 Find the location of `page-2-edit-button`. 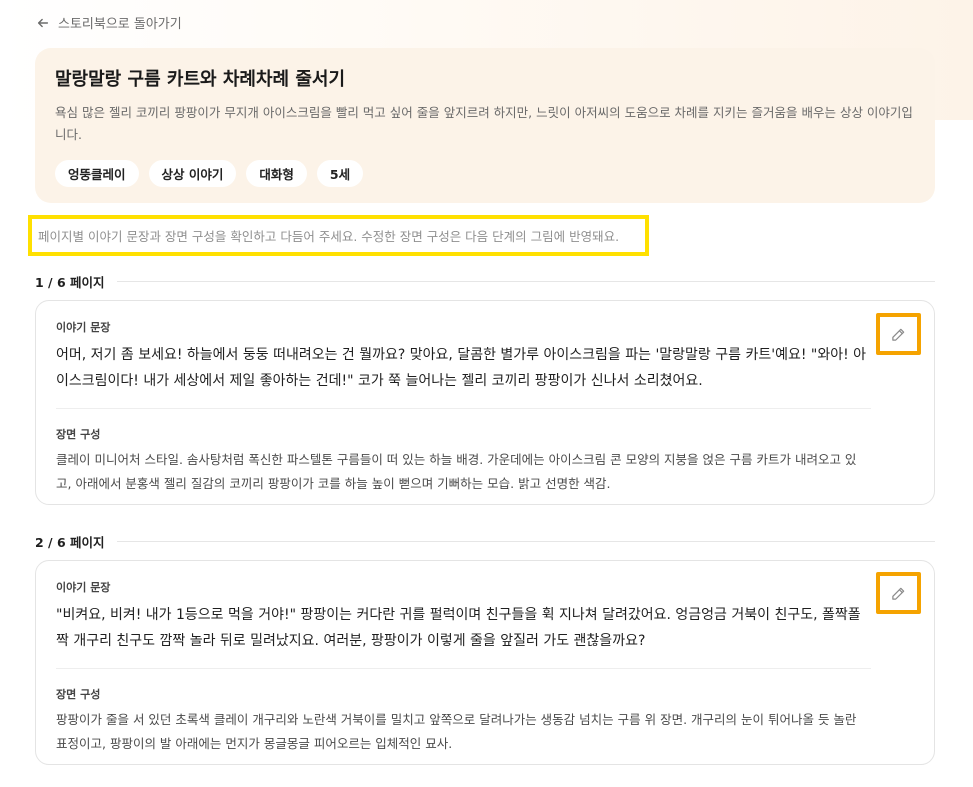

page-2-edit-button is located at coordinates (898, 593).